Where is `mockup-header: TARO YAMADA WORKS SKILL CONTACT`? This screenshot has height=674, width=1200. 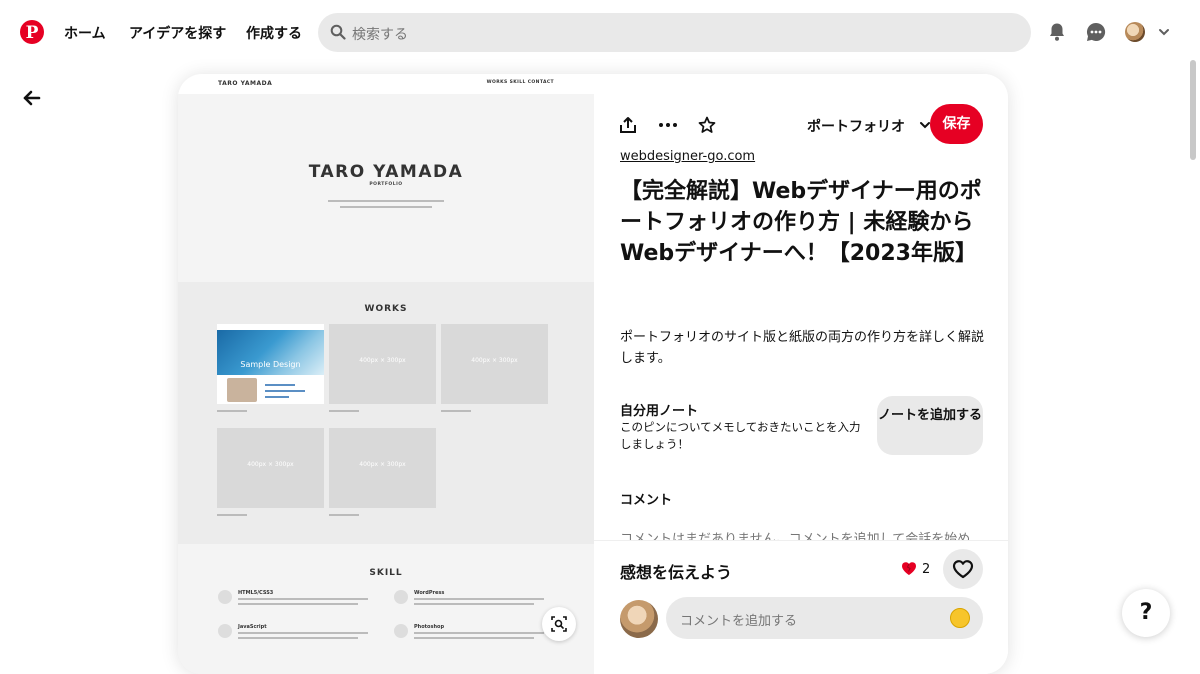
mockup-header: TARO YAMADA WORKS SKILL CONTACT is located at coordinates (386, 84).